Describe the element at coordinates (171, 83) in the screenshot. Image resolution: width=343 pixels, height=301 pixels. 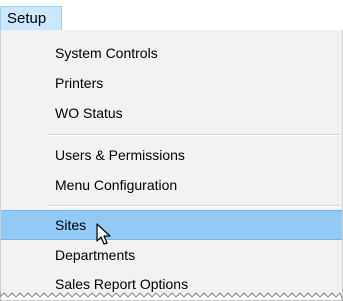
I see `menu-item-printers: Printers` at that location.